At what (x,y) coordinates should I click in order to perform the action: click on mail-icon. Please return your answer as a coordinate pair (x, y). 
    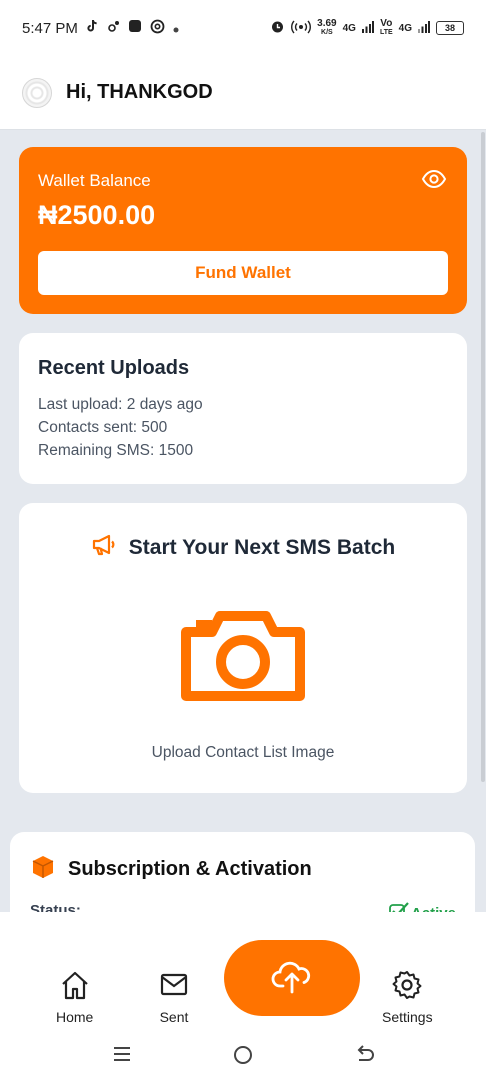
    Looking at the image, I should click on (174, 986).